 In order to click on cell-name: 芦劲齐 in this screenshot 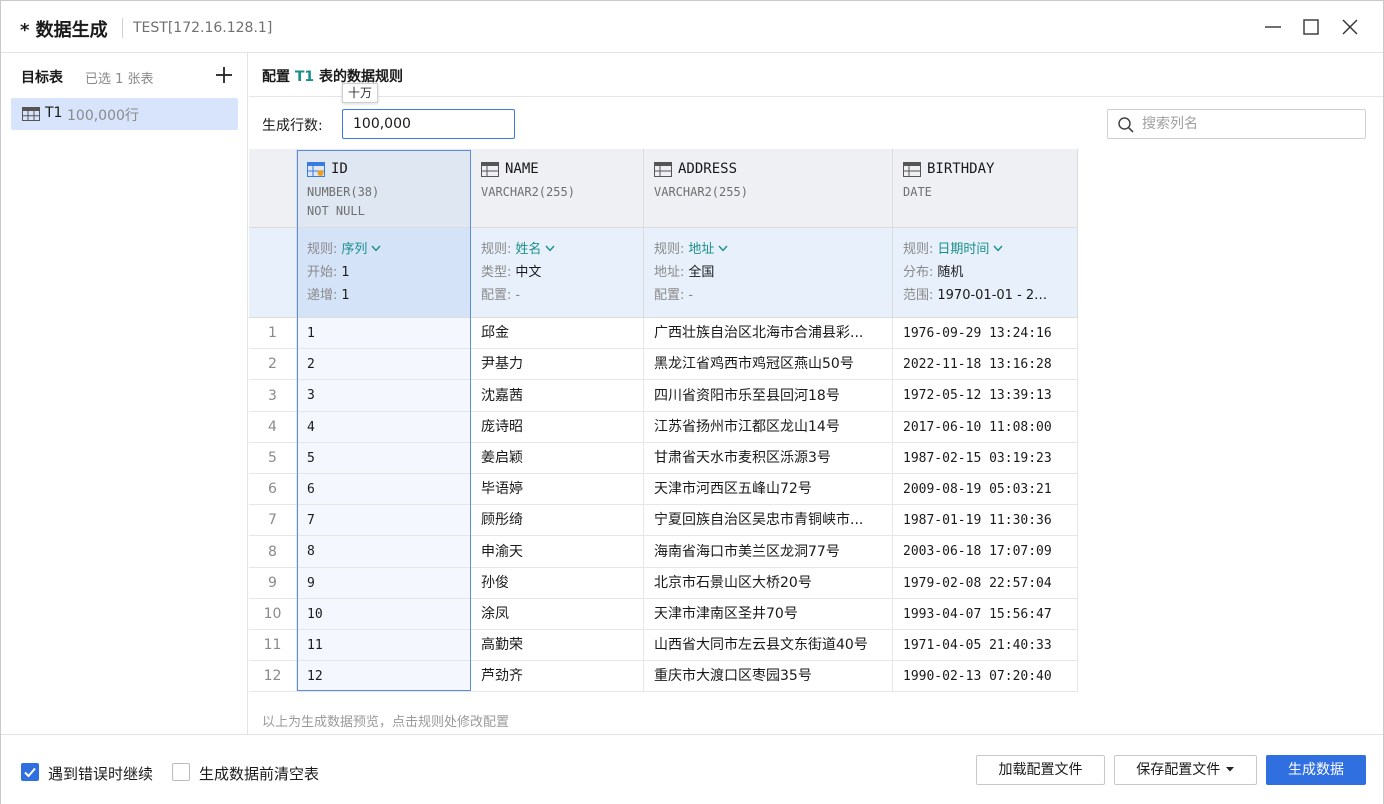, I will do `click(557, 676)`.